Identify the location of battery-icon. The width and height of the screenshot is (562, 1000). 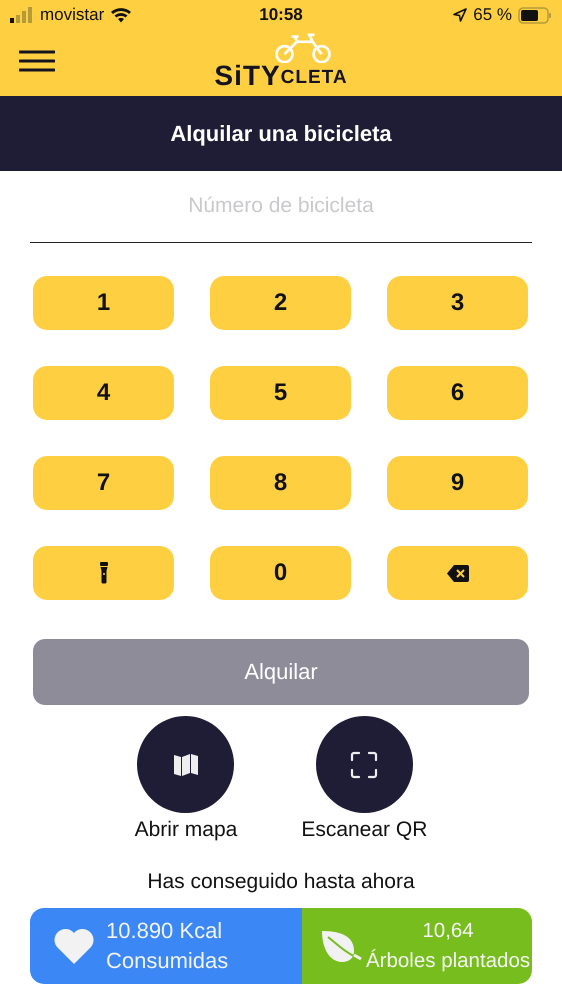
(535, 15).